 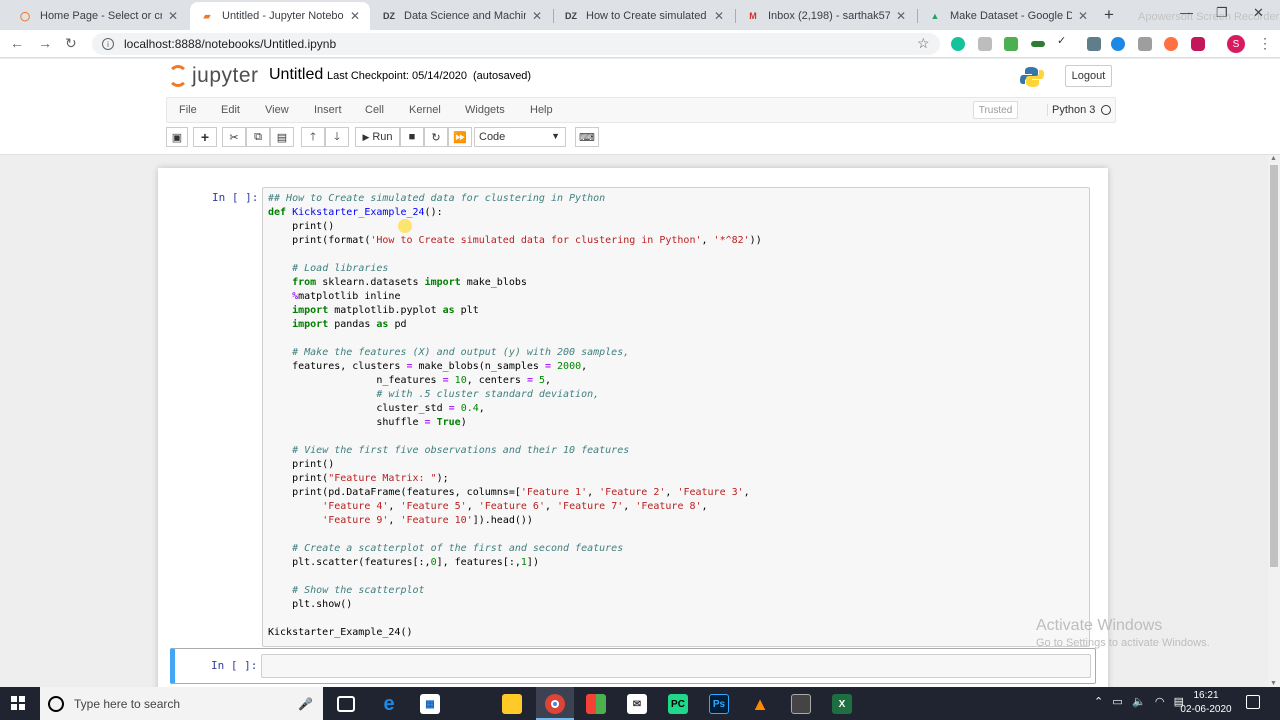 I want to click on tab-how-to-create: DZ How to Create simulated dat ✕, so click(x=644, y=16).